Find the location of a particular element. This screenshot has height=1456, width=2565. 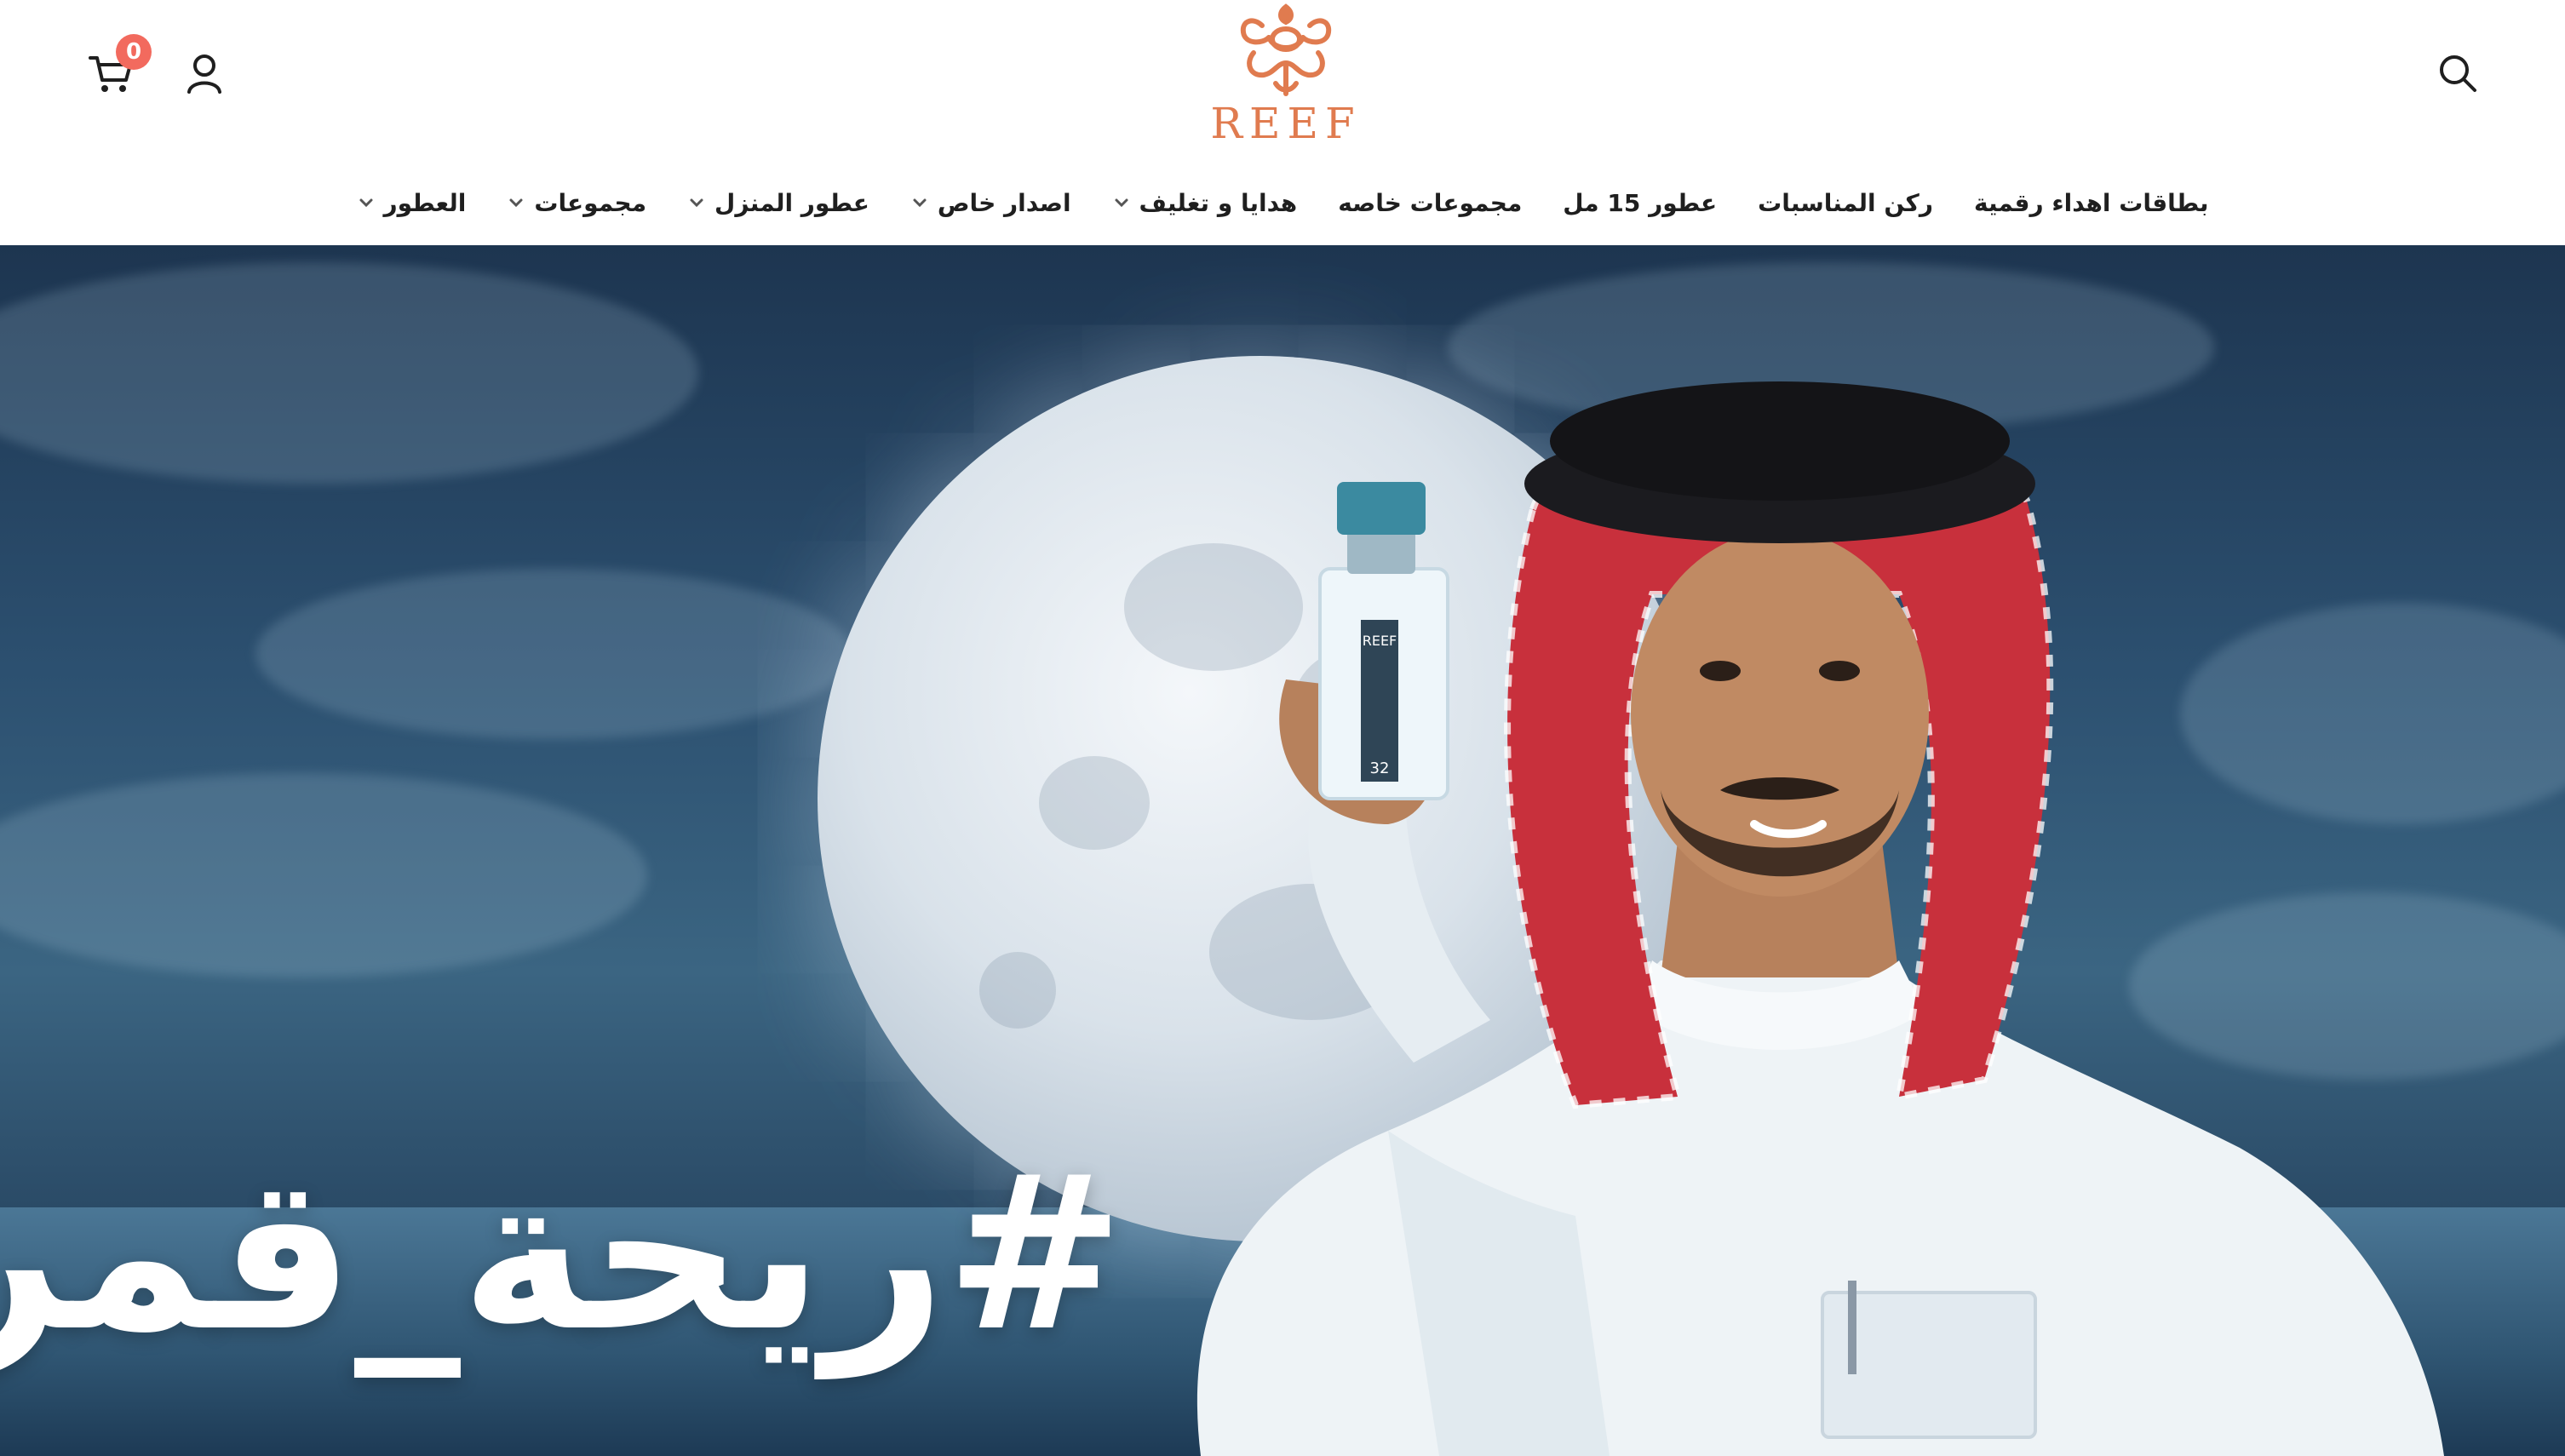

nav-item-label: مجموعات is located at coordinates (590, 202).